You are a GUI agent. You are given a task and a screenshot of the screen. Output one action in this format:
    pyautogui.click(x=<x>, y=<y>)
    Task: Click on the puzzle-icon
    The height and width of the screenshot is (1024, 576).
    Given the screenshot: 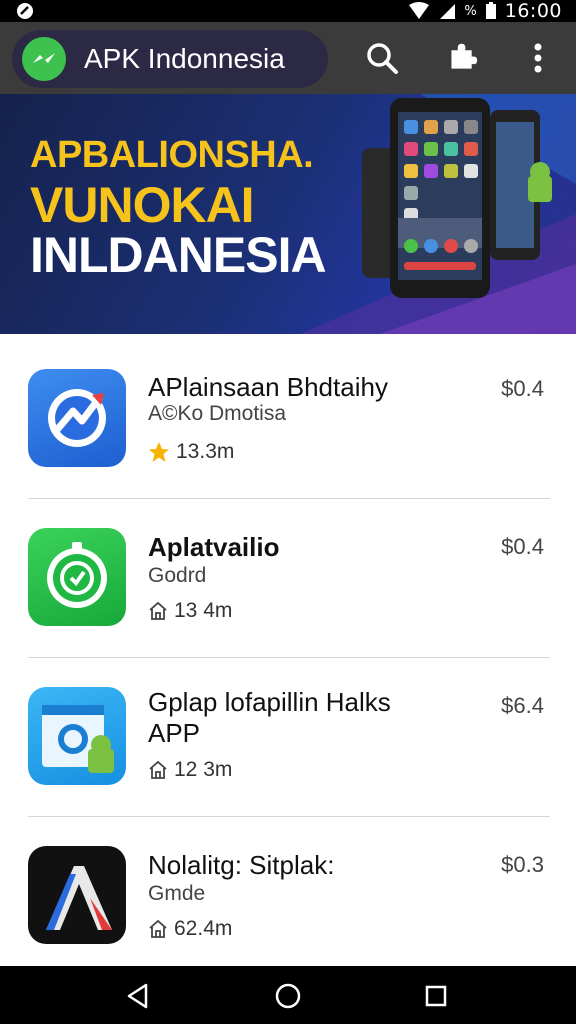 What is the action you would take?
    pyautogui.click(x=464, y=56)
    